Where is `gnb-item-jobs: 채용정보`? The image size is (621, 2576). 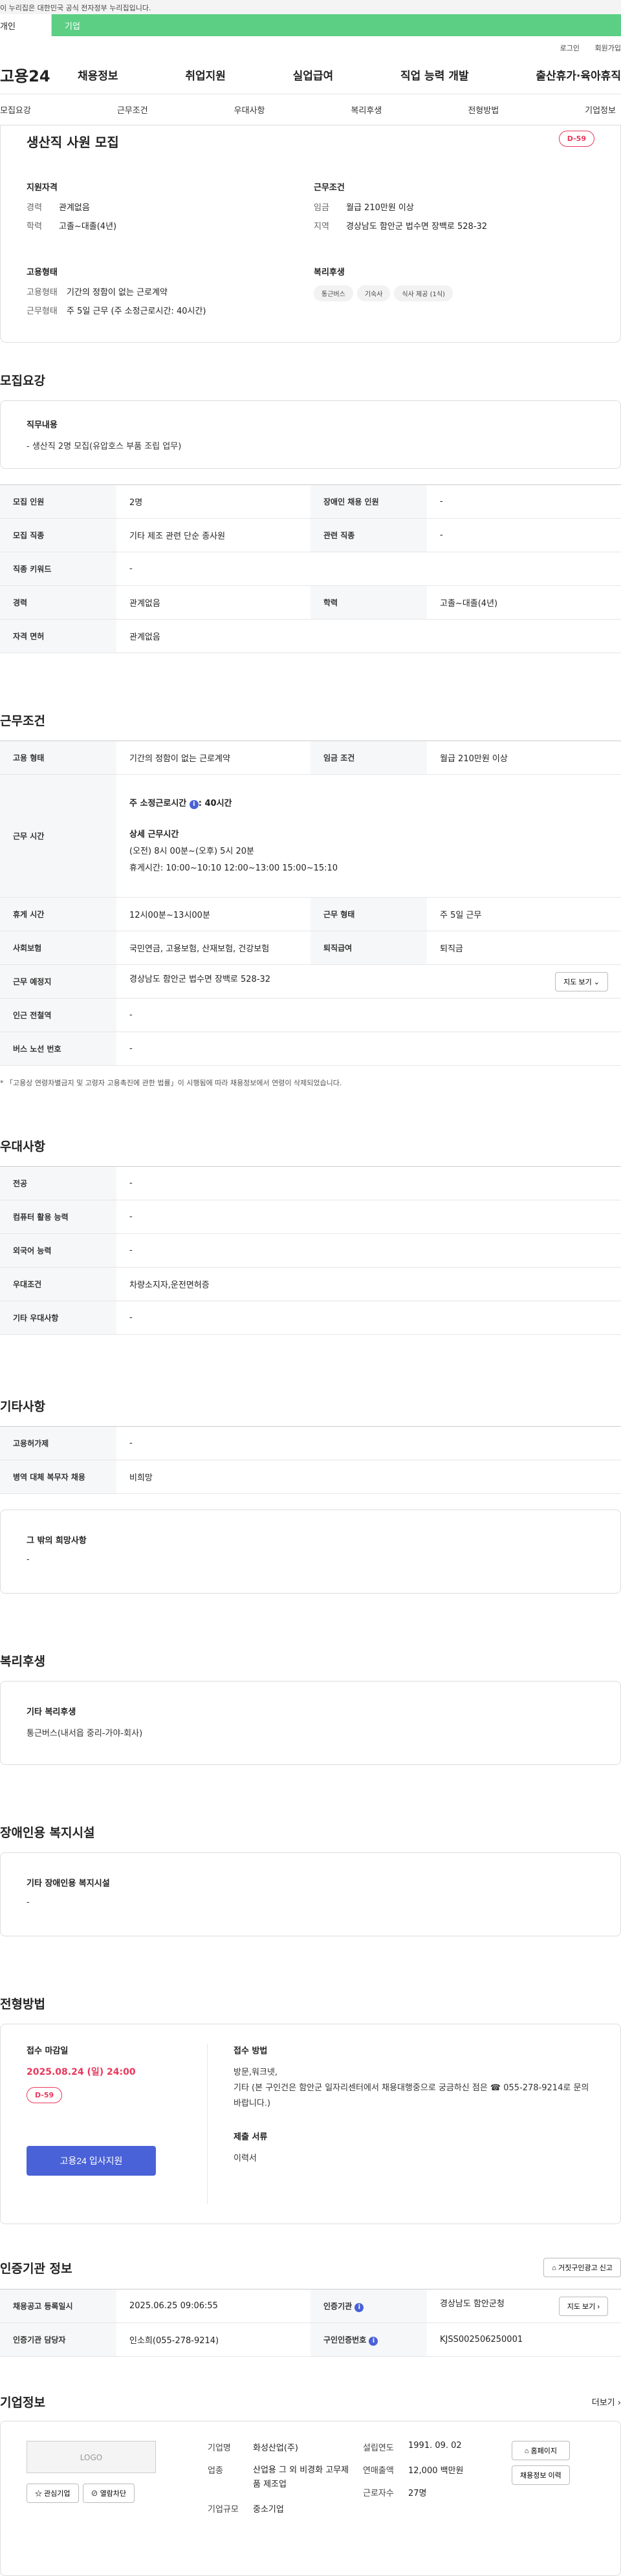
gnb-item-jobs: 채용정보 is located at coordinates (98, 75).